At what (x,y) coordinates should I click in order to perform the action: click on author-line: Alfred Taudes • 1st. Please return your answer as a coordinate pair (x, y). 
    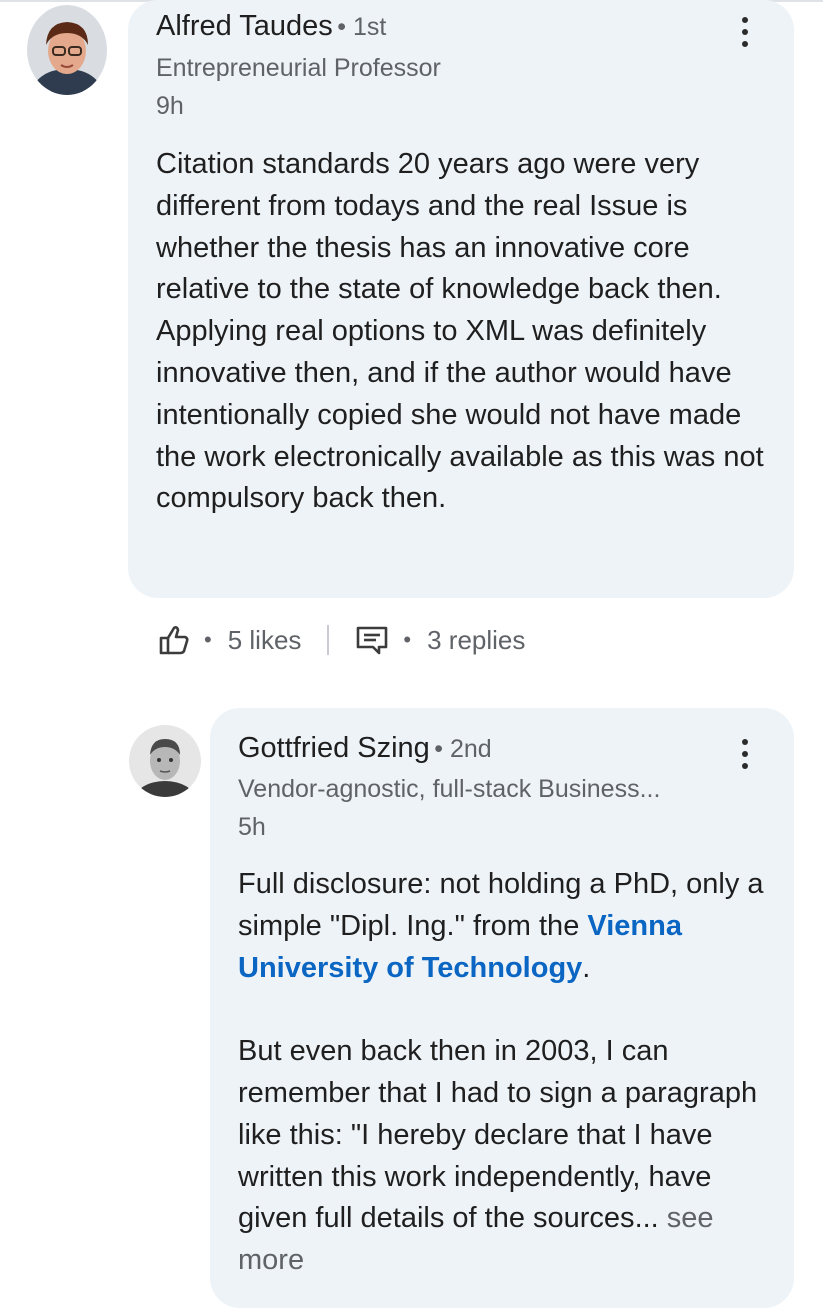
    Looking at the image, I should click on (271, 26).